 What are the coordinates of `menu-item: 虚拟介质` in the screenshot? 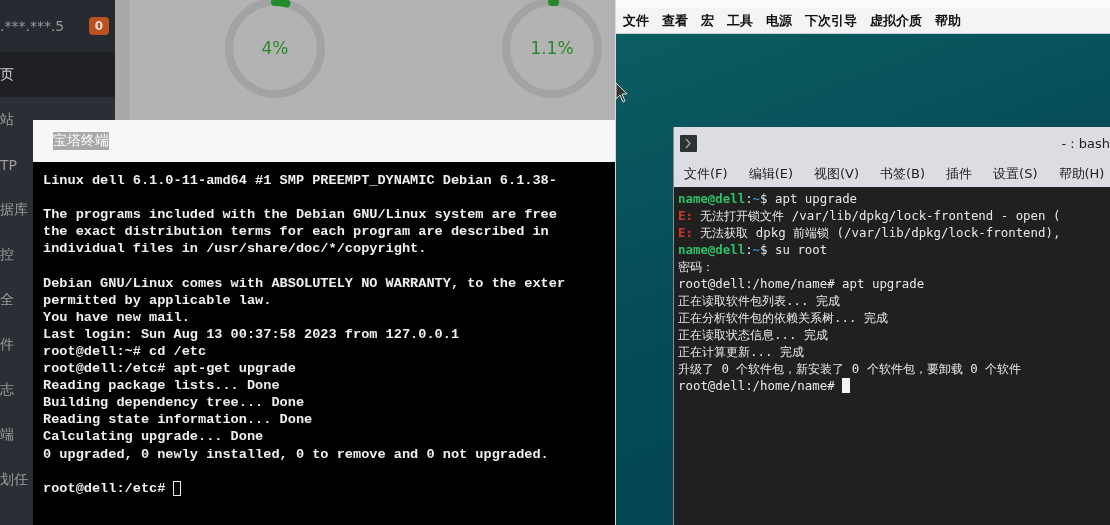 It's located at (896, 20).